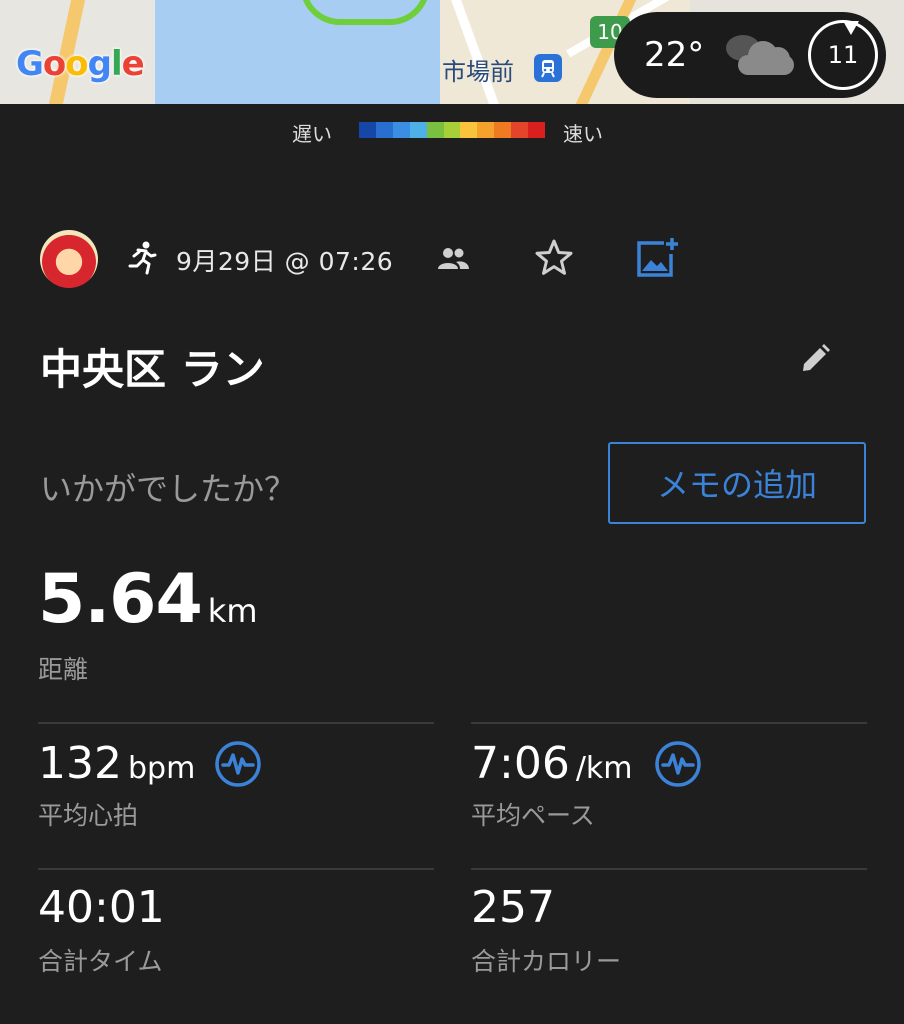 The image size is (904, 1024). What do you see at coordinates (120, 599) in the screenshot?
I see `distance-value: 5.64` at bounding box center [120, 599].